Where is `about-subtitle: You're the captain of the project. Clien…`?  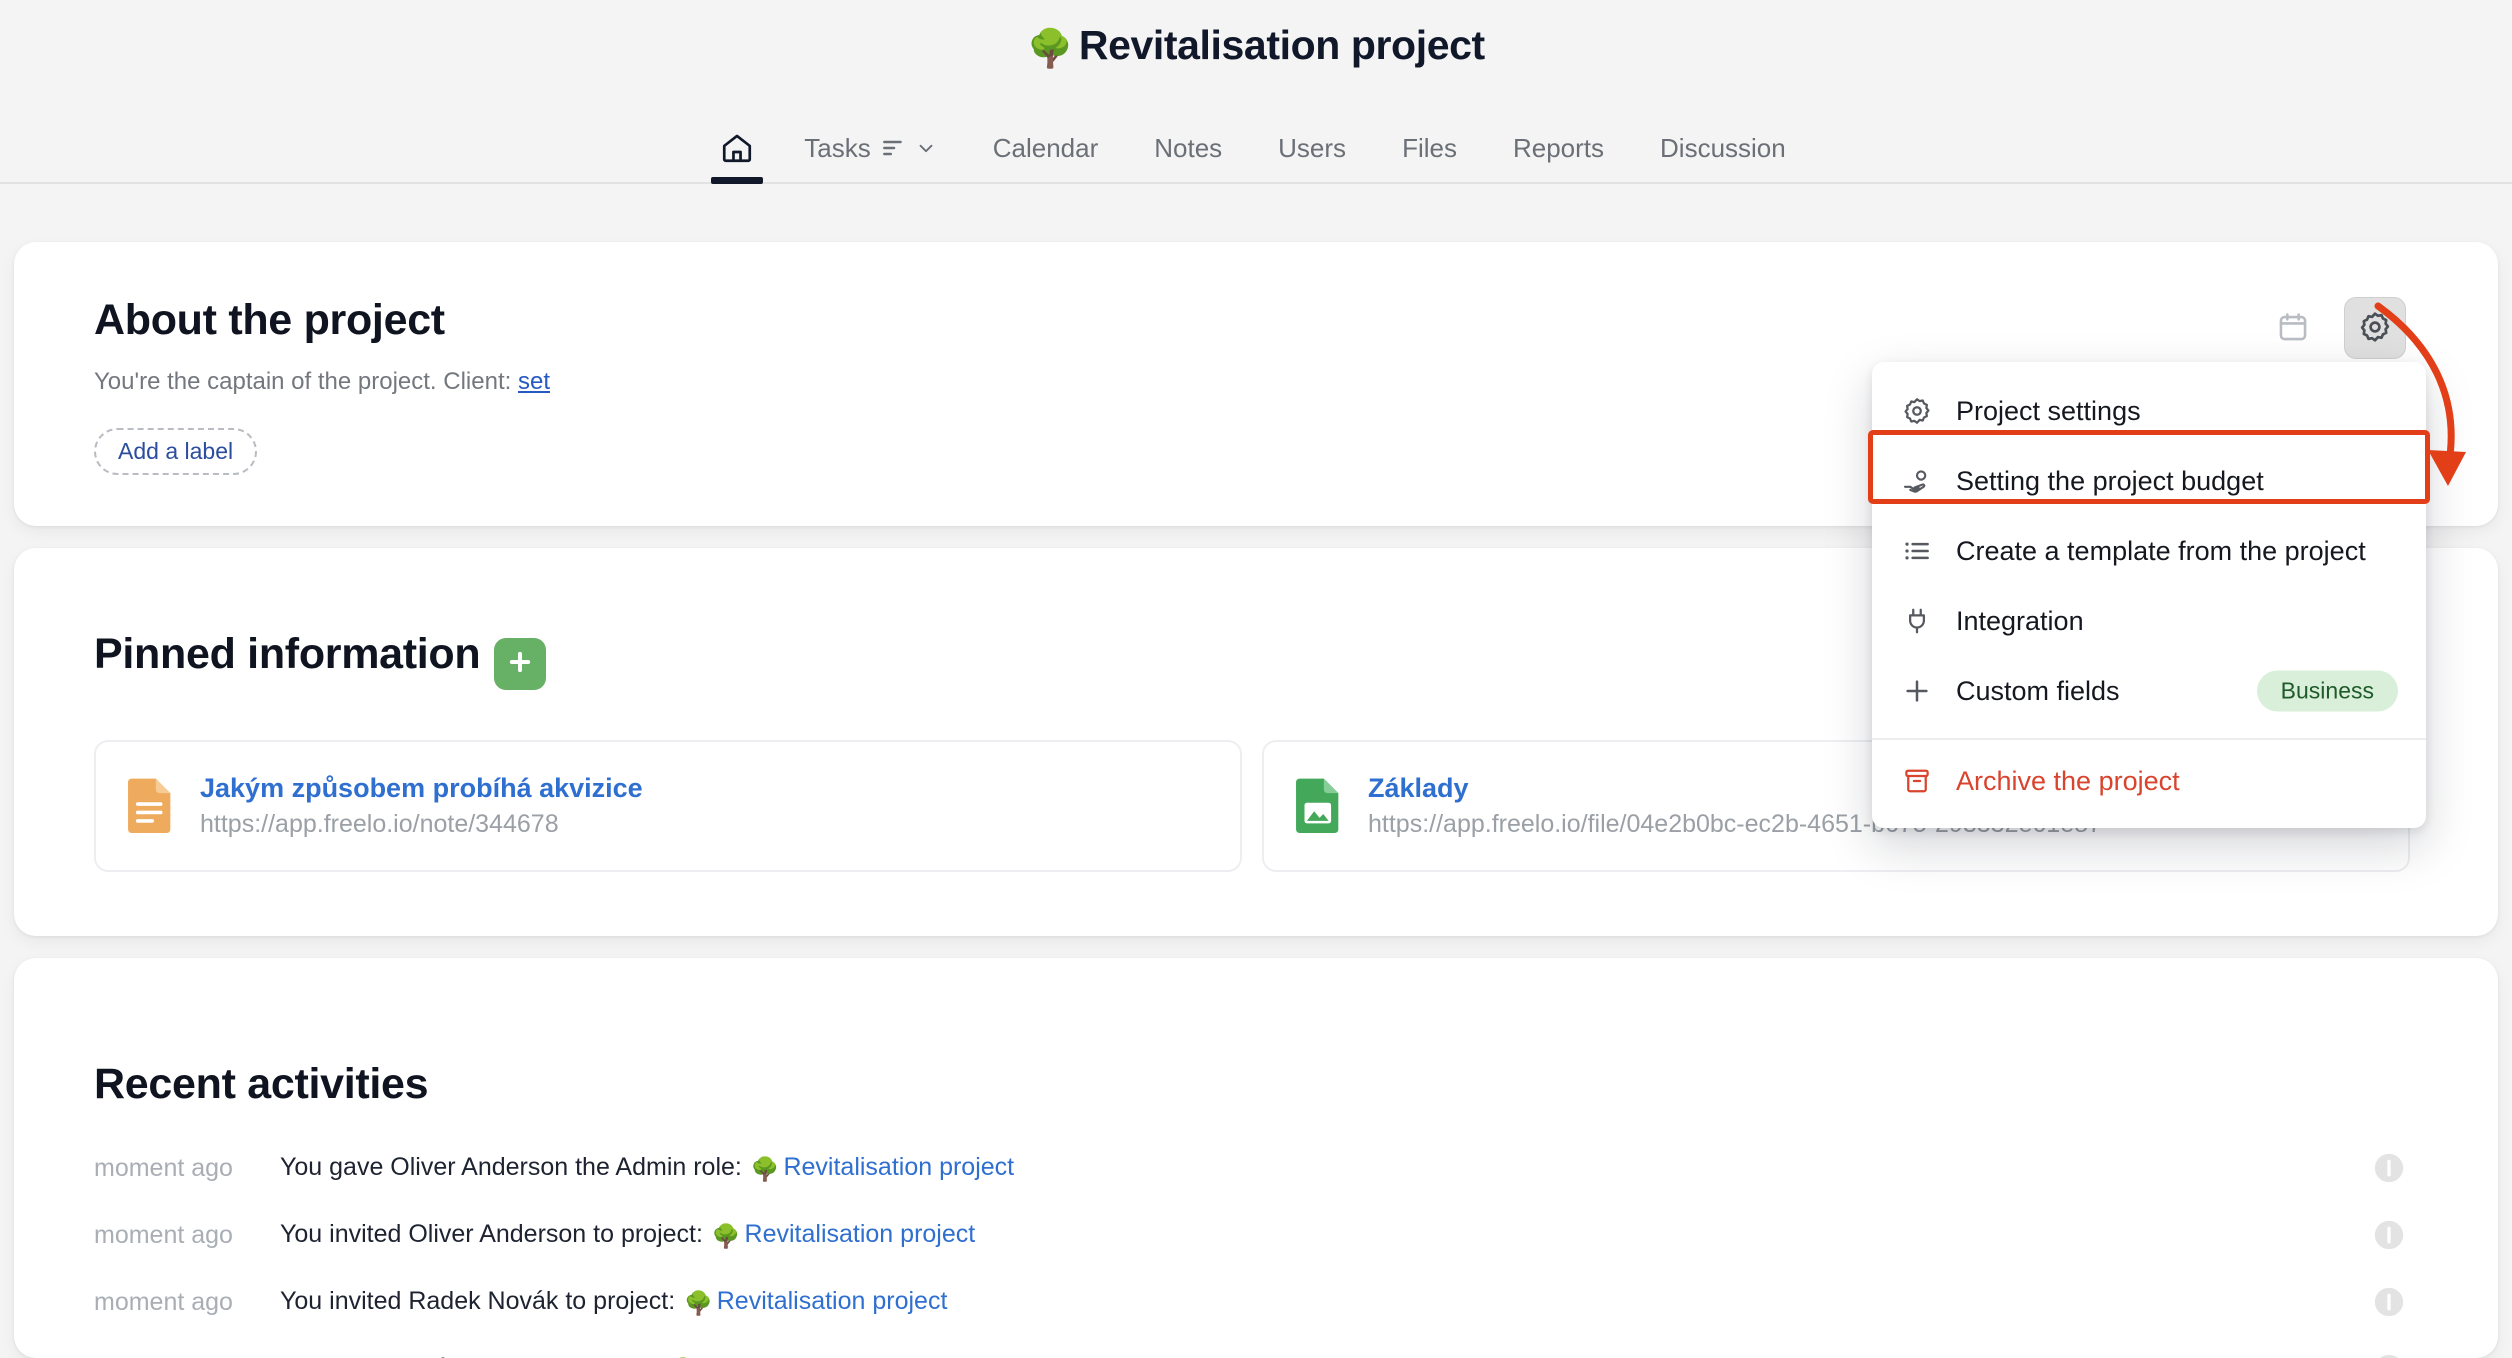
about-subtitle: You're the captain of the project. Clien… is located at coordinates (322, 382).